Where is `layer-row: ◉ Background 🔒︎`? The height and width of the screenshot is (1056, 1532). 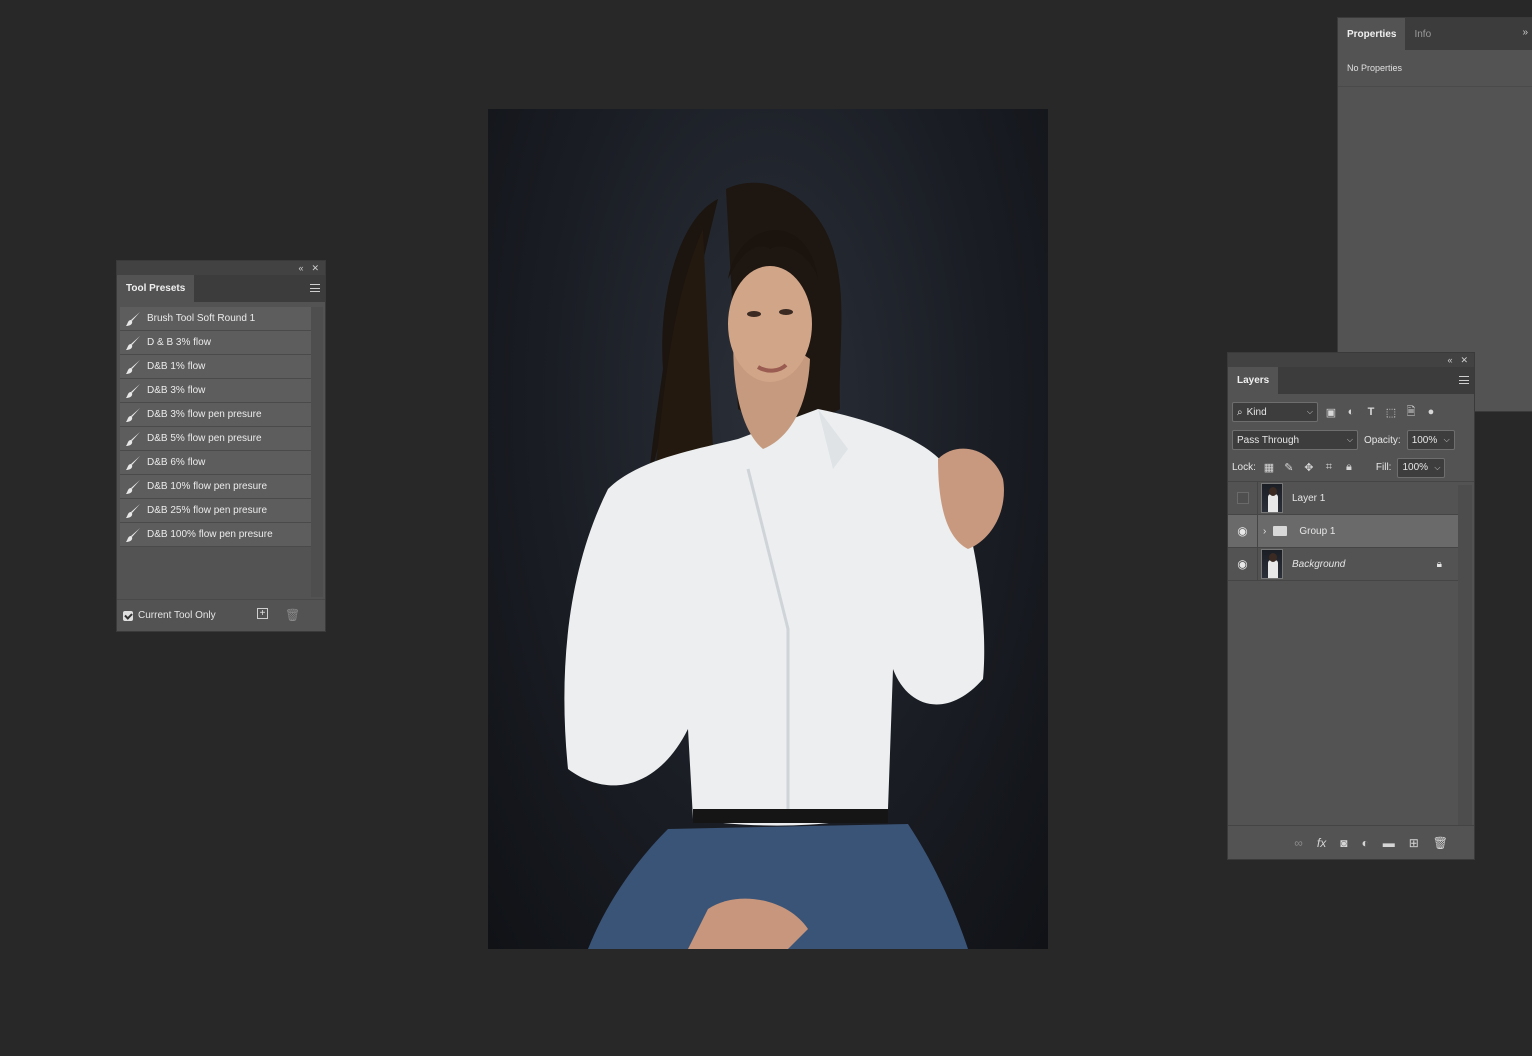
layer-row: ◉ Background 🔒︎ is located at coordinates (1343, 564).